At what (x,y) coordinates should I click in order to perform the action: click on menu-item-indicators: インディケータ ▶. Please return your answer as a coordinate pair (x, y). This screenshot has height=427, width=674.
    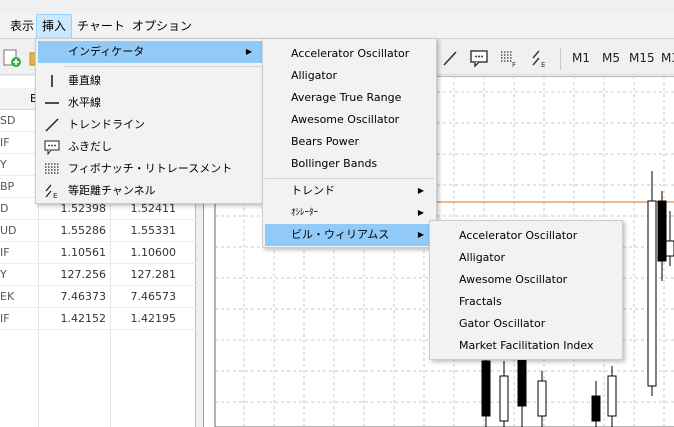
    Looking at the image, I should click on (150, 52).